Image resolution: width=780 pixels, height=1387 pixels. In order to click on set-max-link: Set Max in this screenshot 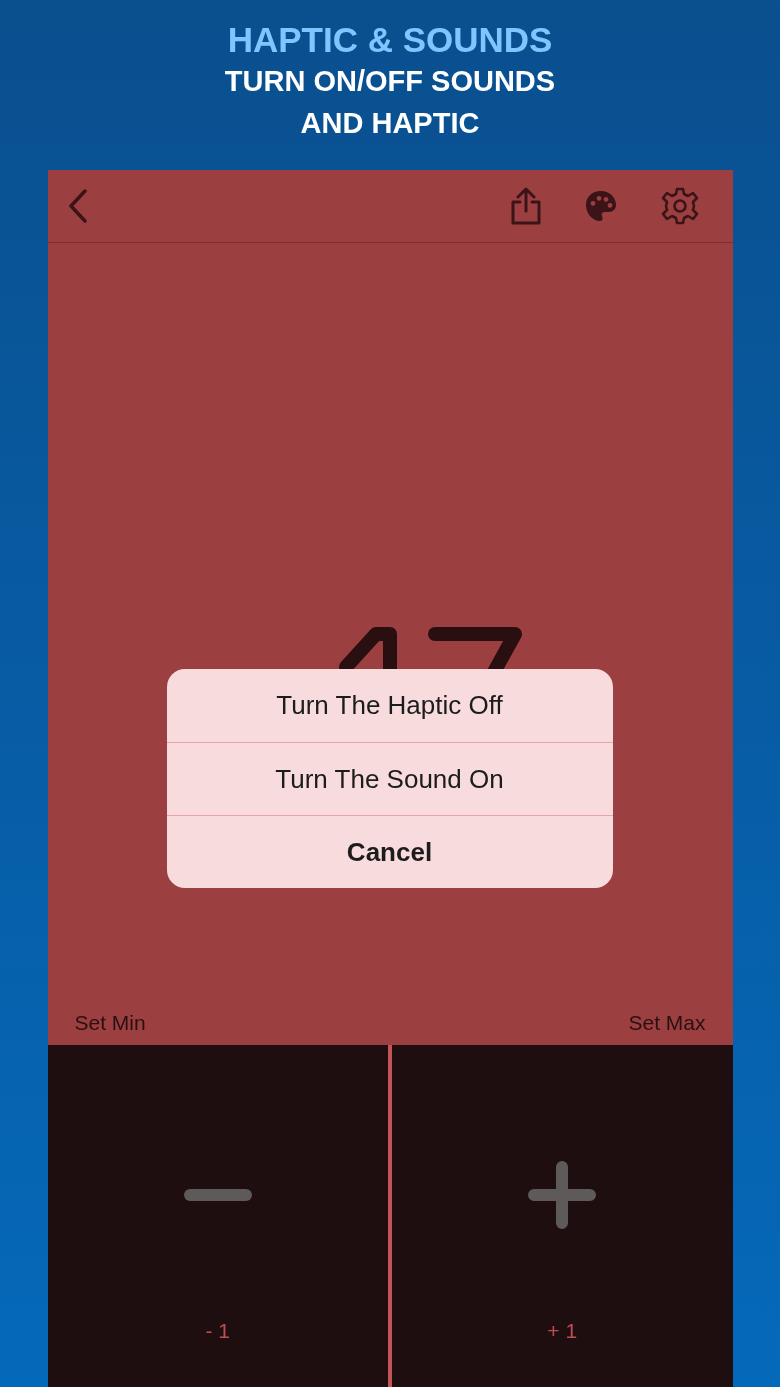, I will do `click(667, 1022)`.